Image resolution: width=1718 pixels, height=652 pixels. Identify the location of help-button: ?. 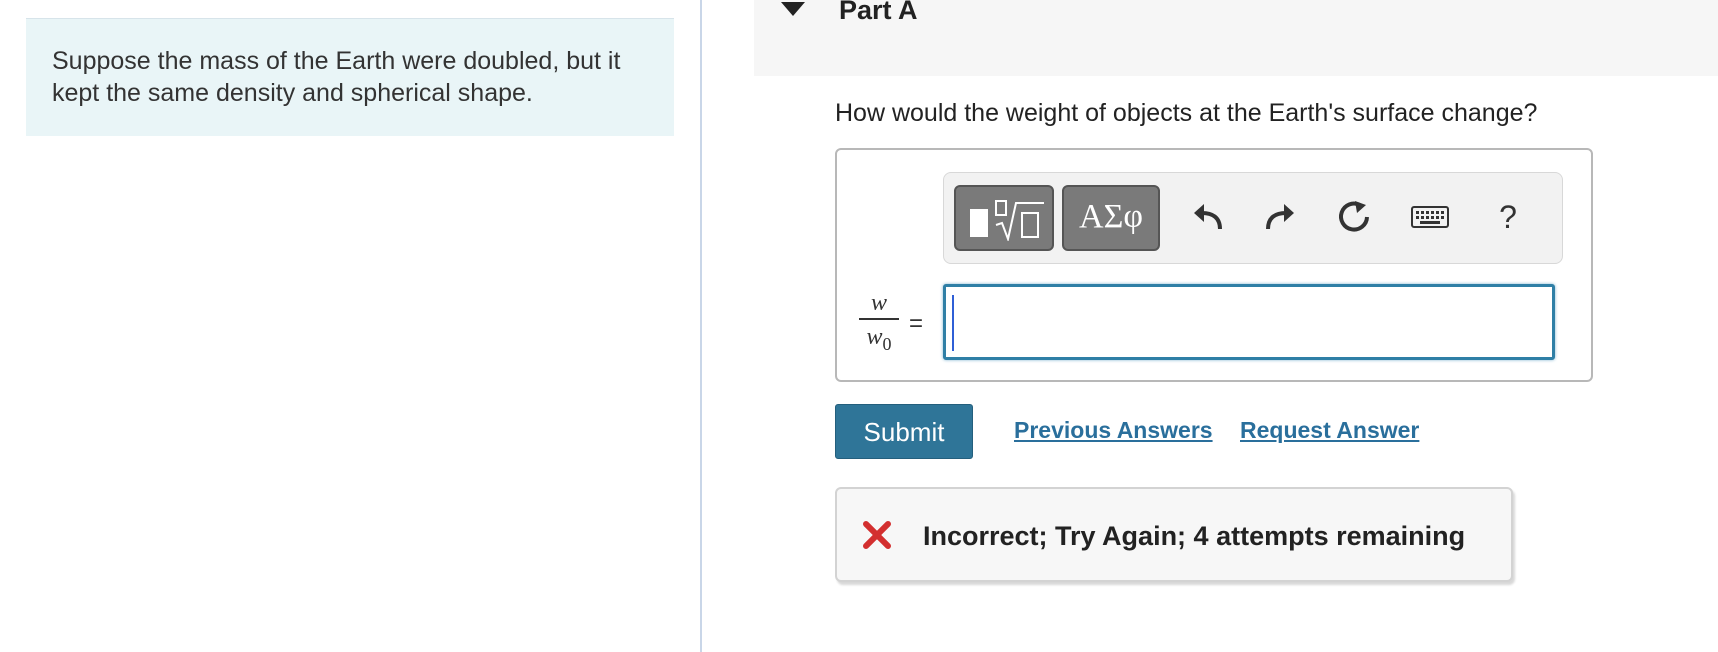
(1508, 217).